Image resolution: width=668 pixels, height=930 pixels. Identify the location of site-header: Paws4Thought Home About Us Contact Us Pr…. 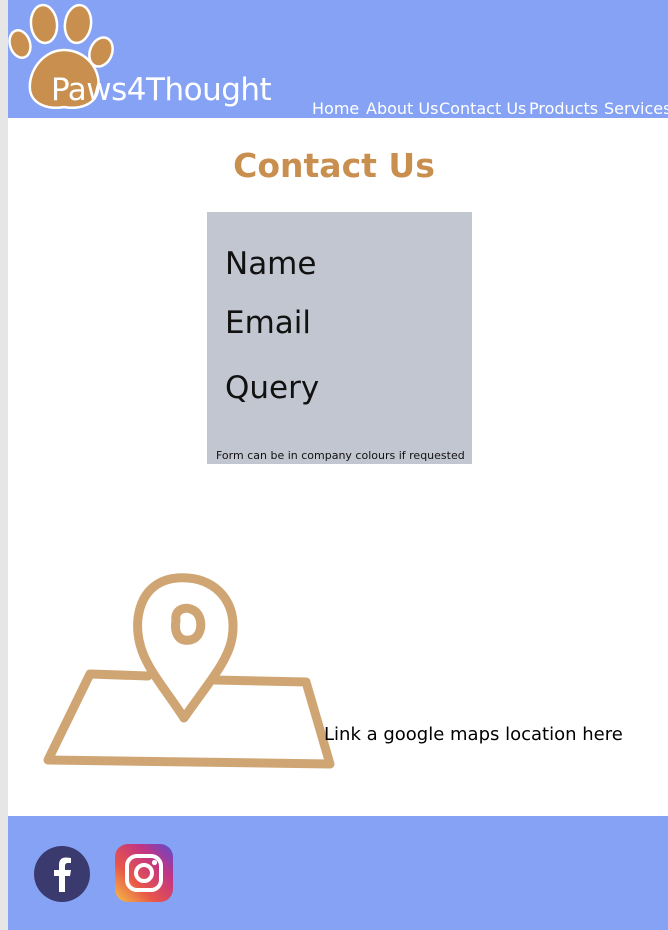
(338, 59).